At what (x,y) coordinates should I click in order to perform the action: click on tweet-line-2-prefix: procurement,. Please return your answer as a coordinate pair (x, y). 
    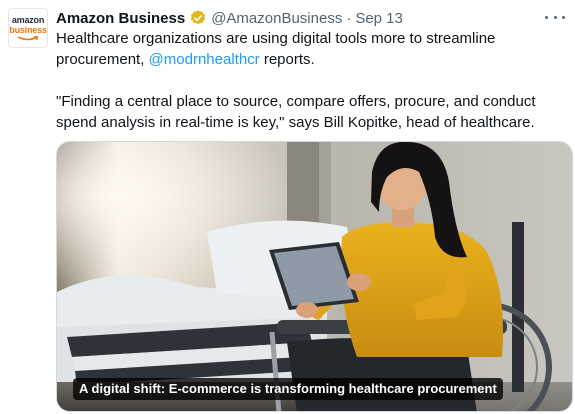
    Looking at the image, I should click on (102, 59).